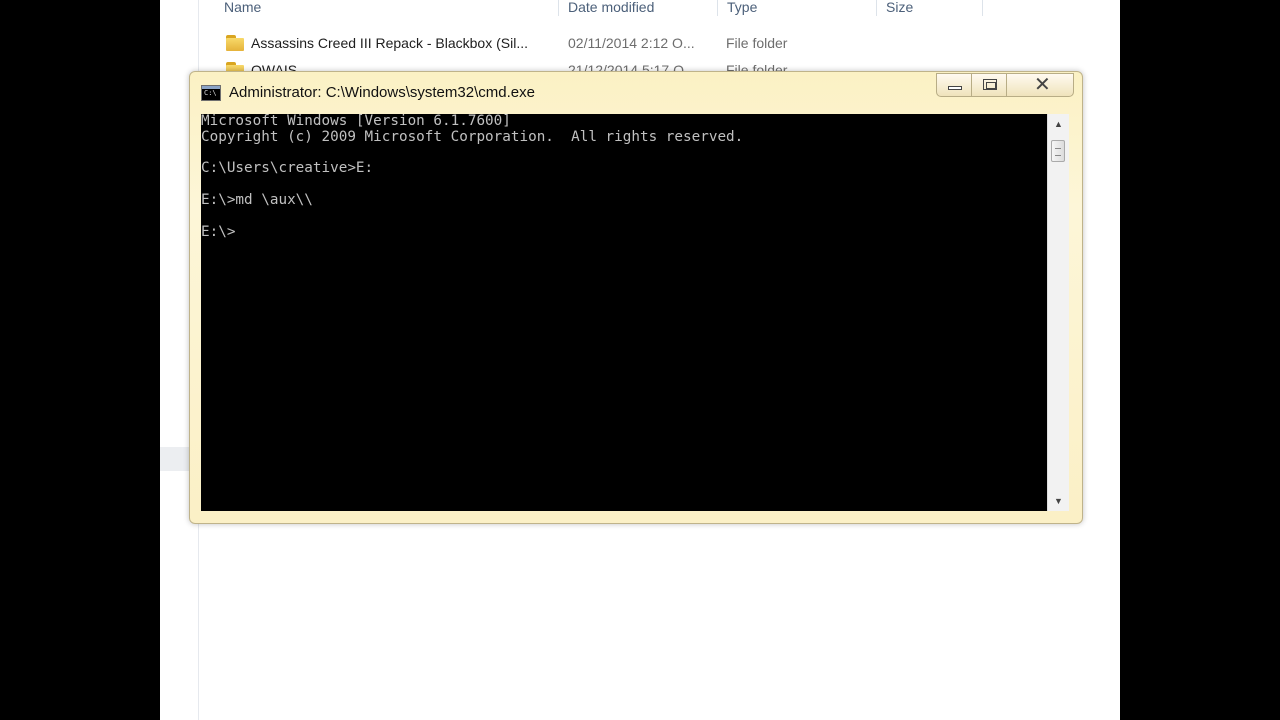 This screenshot has height=720, width=1280. What do you see at coordinates (1058, 312) in the screenshot?
I see `vertical-scrollbar: ▲ ▼` at bounding box center [1058, 312].